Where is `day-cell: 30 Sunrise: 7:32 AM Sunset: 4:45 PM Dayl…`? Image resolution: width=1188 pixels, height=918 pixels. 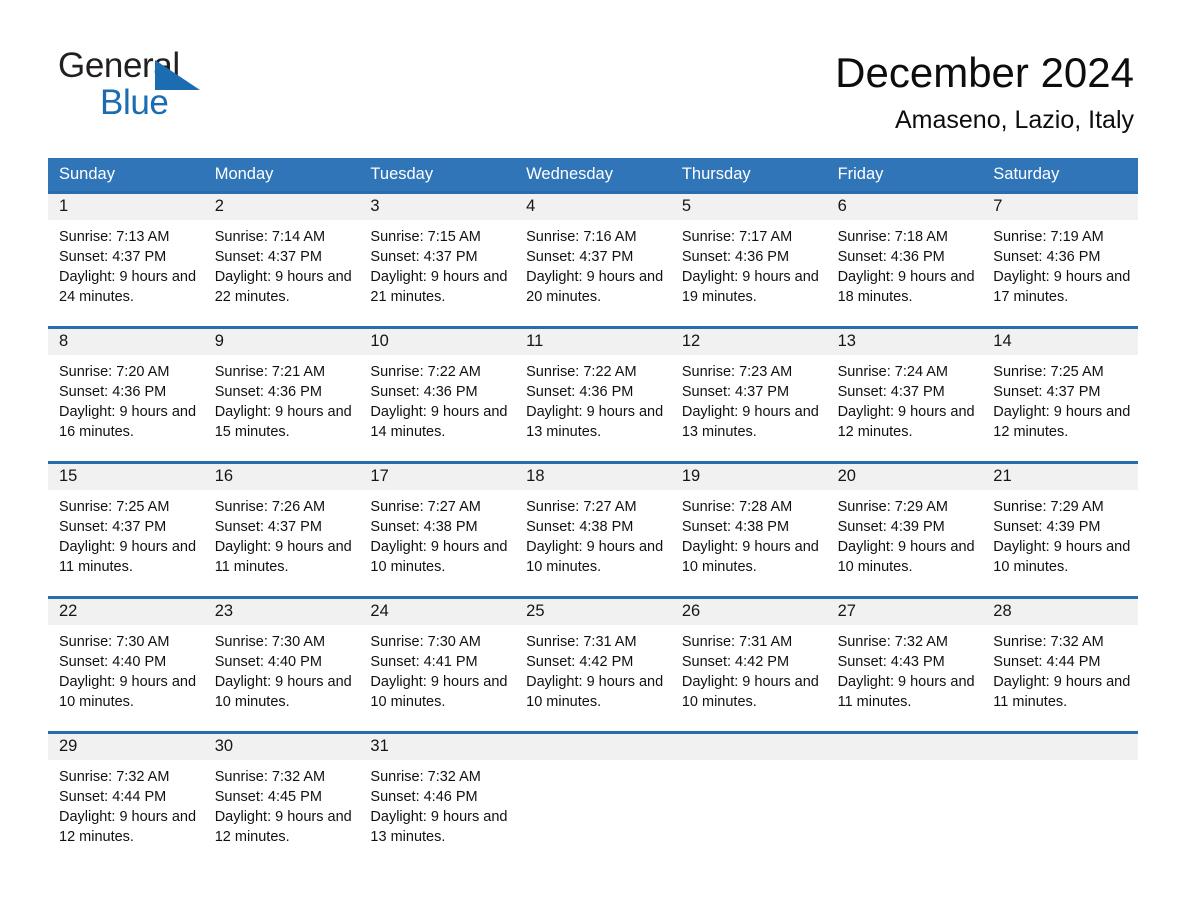
day-cell: 30 Sunrise: 7:32 AM Sunset: 4:45 PM Dayl… is located at coordinates (281, 797).